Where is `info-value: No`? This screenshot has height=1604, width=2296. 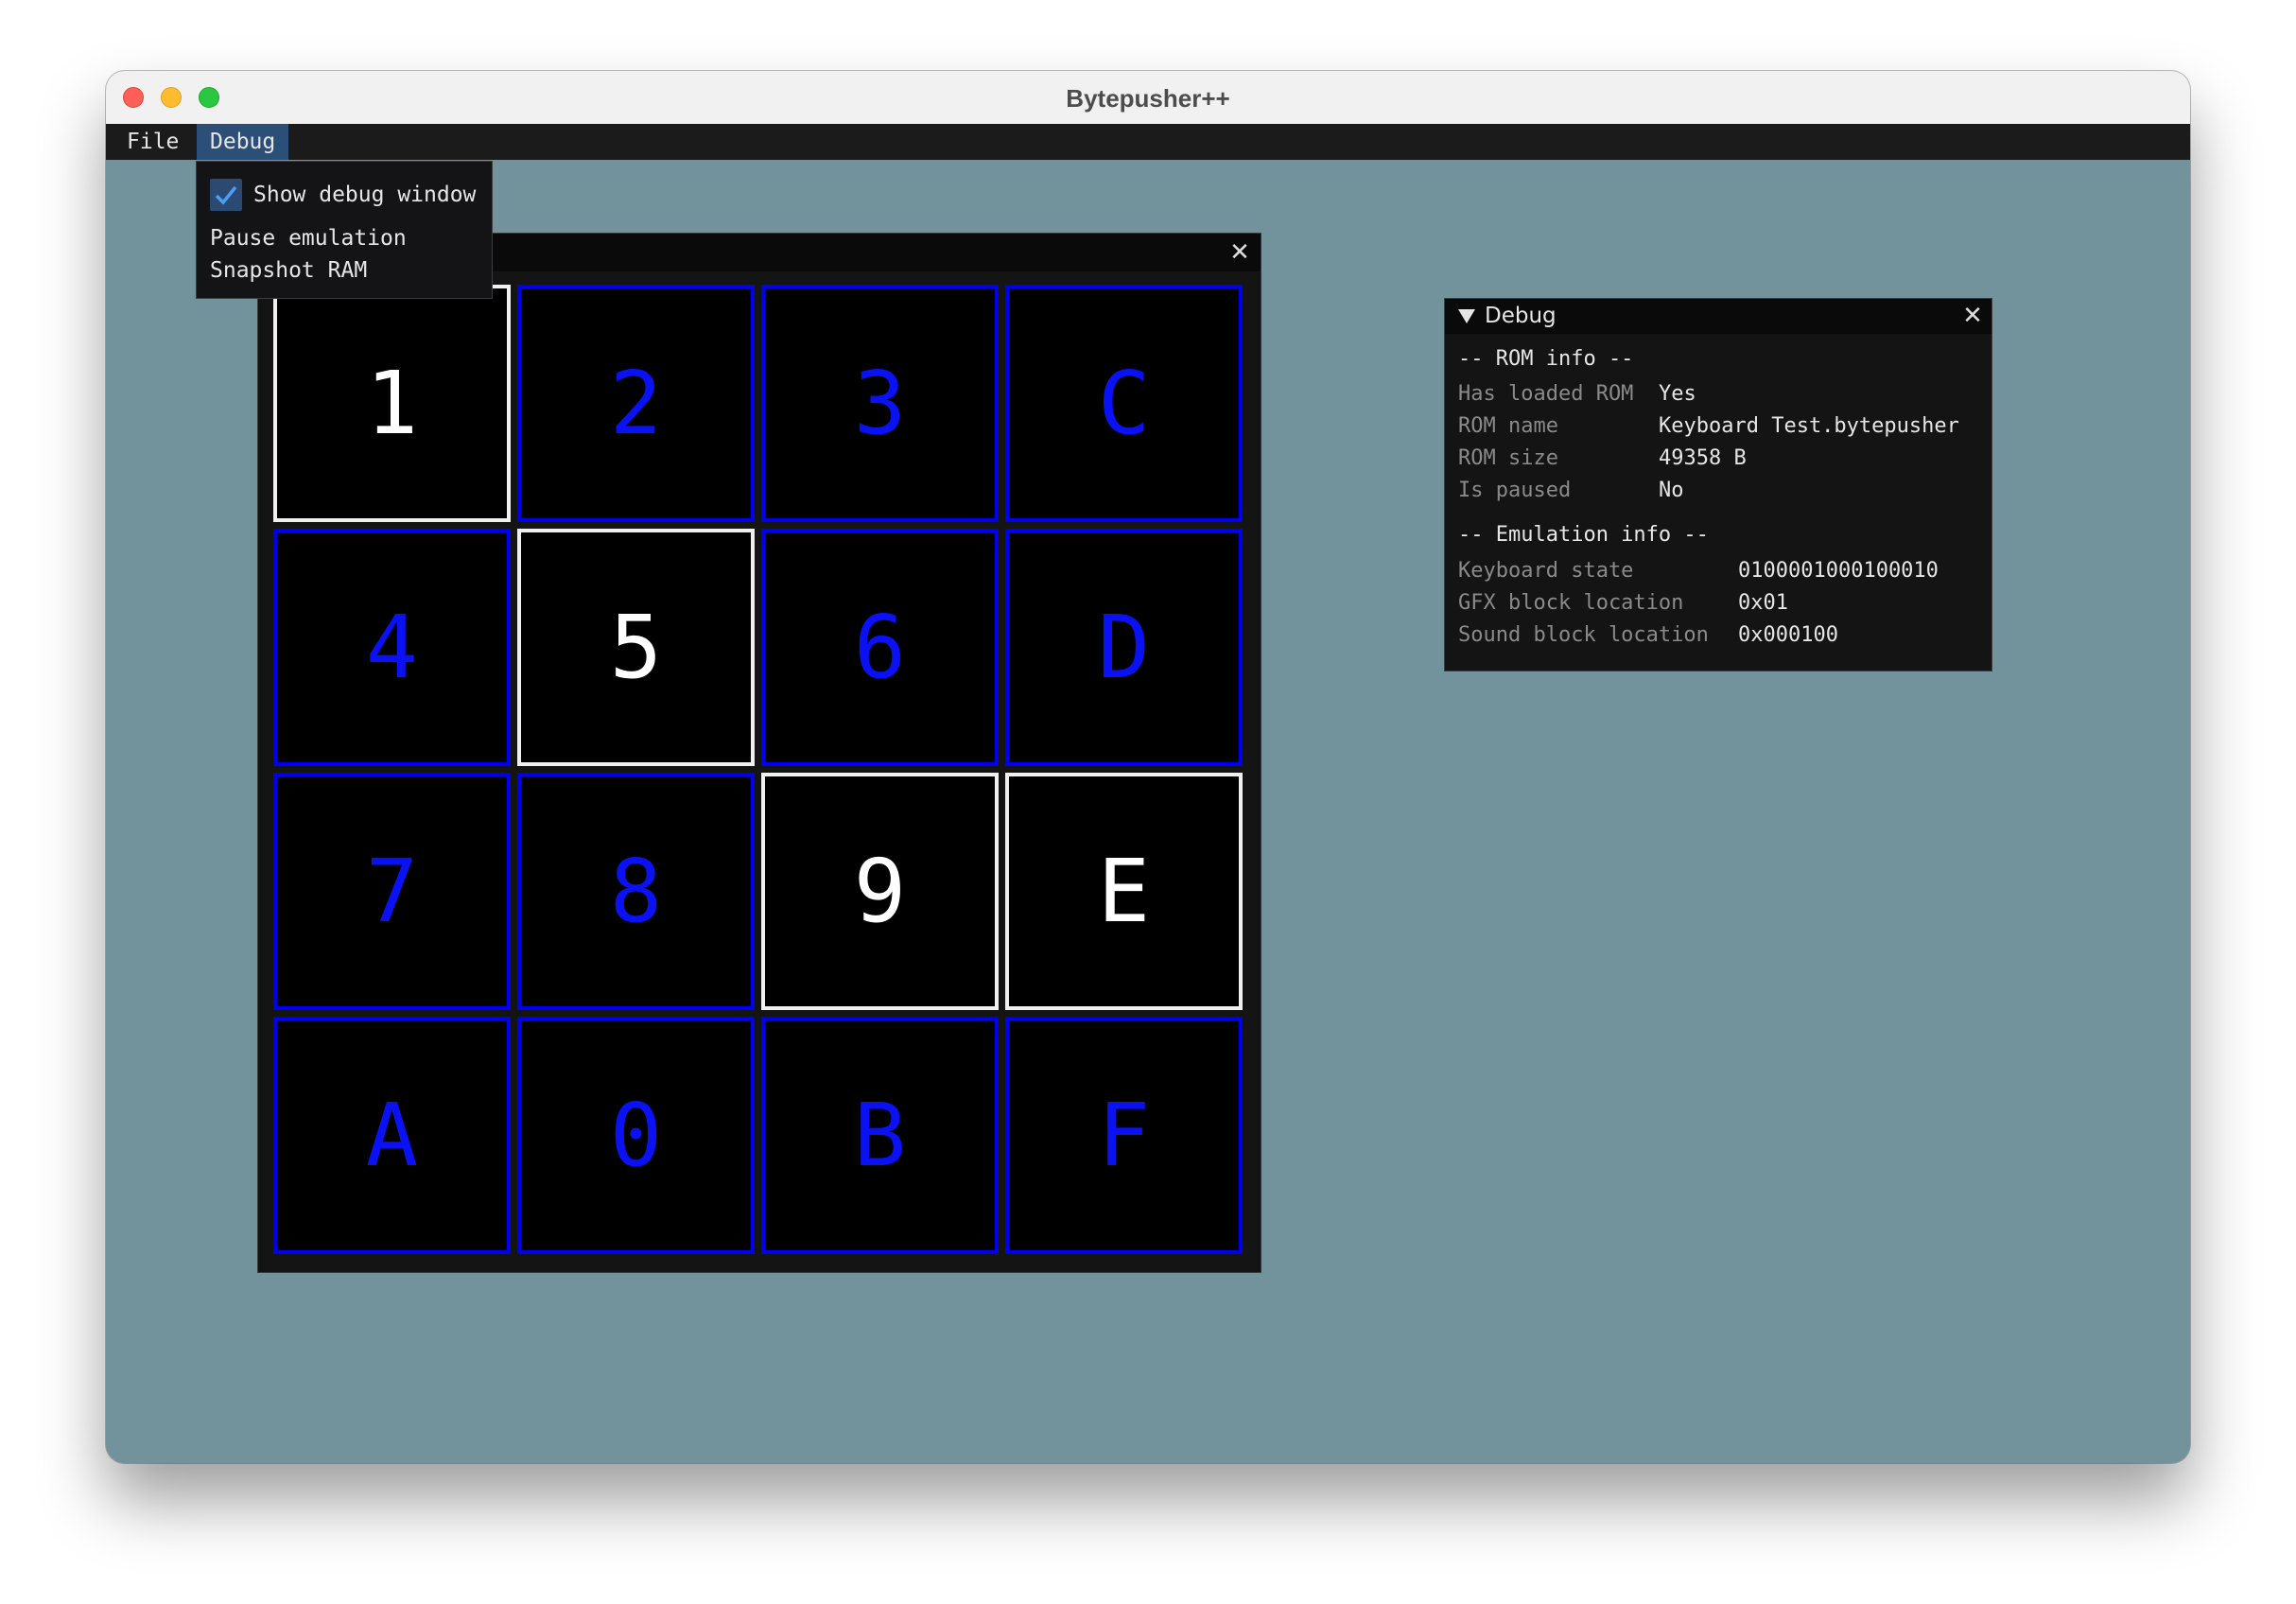
info-value: No is located at coordinates (1672, 491).